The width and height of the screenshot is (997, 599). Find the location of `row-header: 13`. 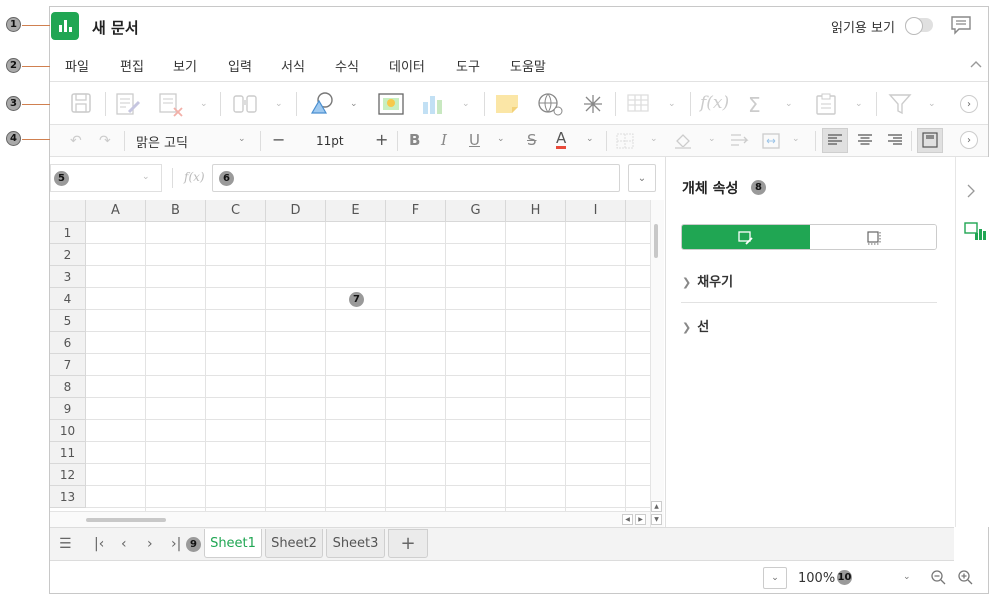

row-header: 13 is located at coordinates (68, 497).